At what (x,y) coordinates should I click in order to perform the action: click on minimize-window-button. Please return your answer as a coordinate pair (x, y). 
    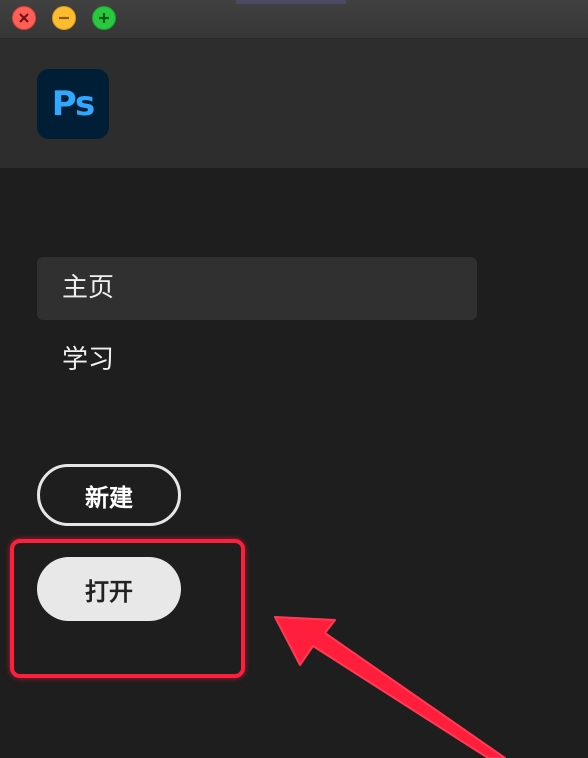
    Looking at the image, I should click on (64, 18).